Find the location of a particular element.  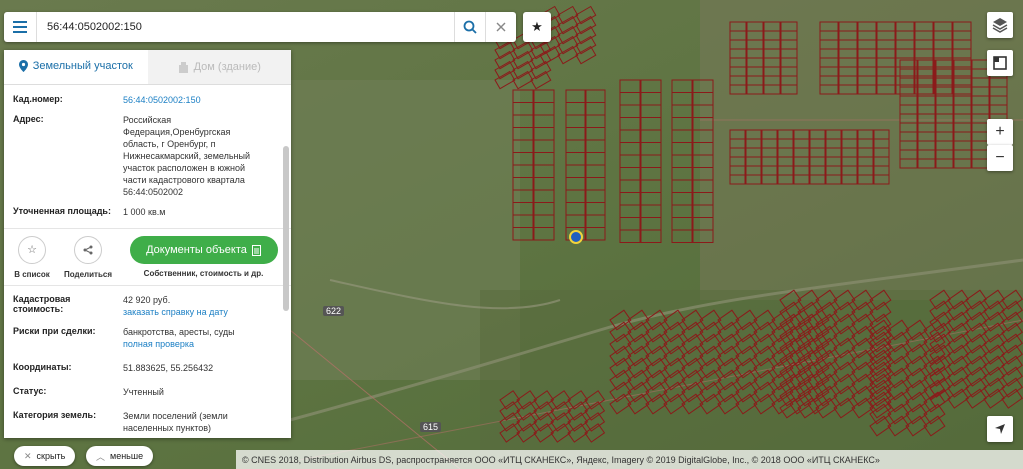

star-icon: ★ is located at coordinates (537, 26).